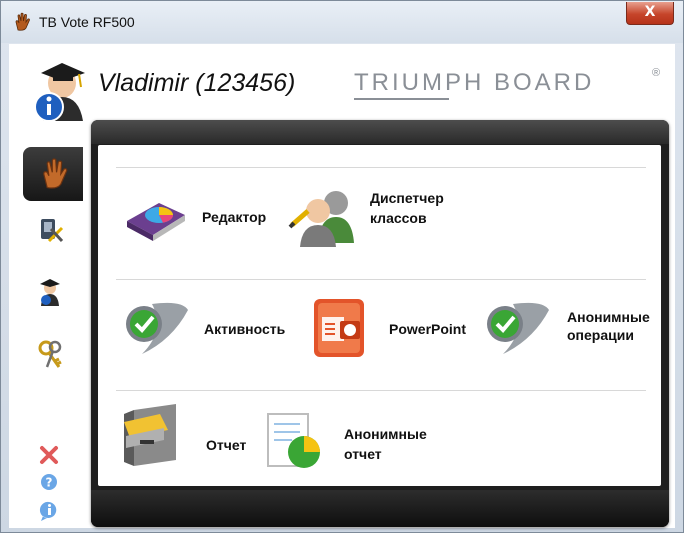  Describe the element at coordinates (342, 22) in the screenshot. I see `title-bar: TB Vote RF500 X` at that location.